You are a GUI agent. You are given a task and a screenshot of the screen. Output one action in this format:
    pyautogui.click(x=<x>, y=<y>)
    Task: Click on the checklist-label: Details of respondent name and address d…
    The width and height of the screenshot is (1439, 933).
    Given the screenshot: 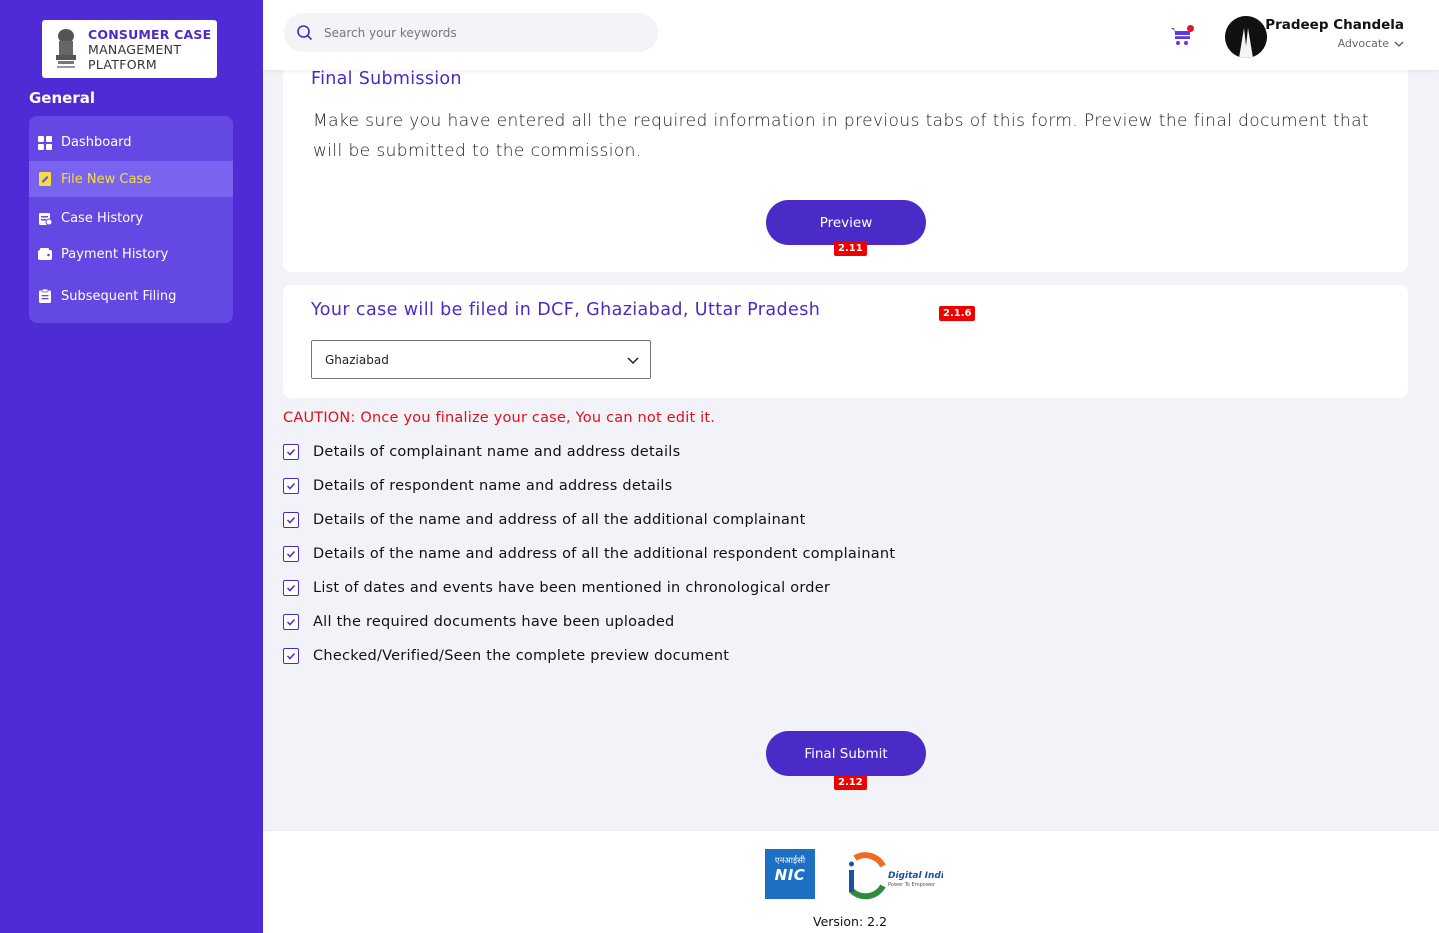 What is the action you would take?
    pyautogui.click(x=493, y=486)
    